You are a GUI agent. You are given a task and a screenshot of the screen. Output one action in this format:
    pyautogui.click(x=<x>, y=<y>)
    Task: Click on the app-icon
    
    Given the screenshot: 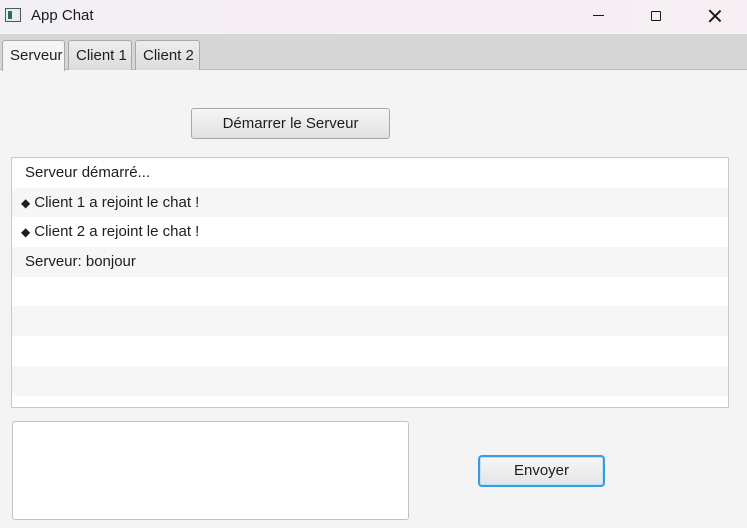 What is the action you would take?
    pyautogui.click(x=13, y=15)
    